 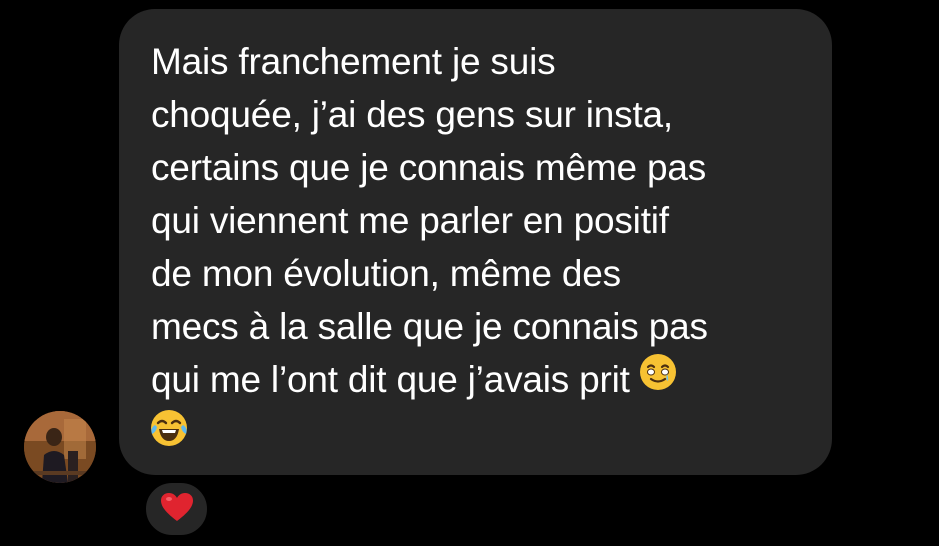 What do you see at coordinates (412, 114) in the screenshot?
I see `message-line: choquée, j’ai des gens sur insta,` at bounding box center [412, 114].